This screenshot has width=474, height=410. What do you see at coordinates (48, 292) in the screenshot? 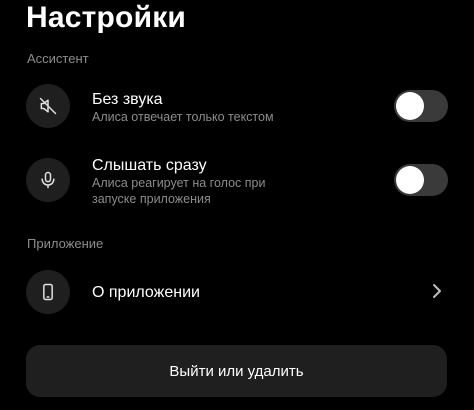
I see `phone-icon` at bounding box center [48, 292].